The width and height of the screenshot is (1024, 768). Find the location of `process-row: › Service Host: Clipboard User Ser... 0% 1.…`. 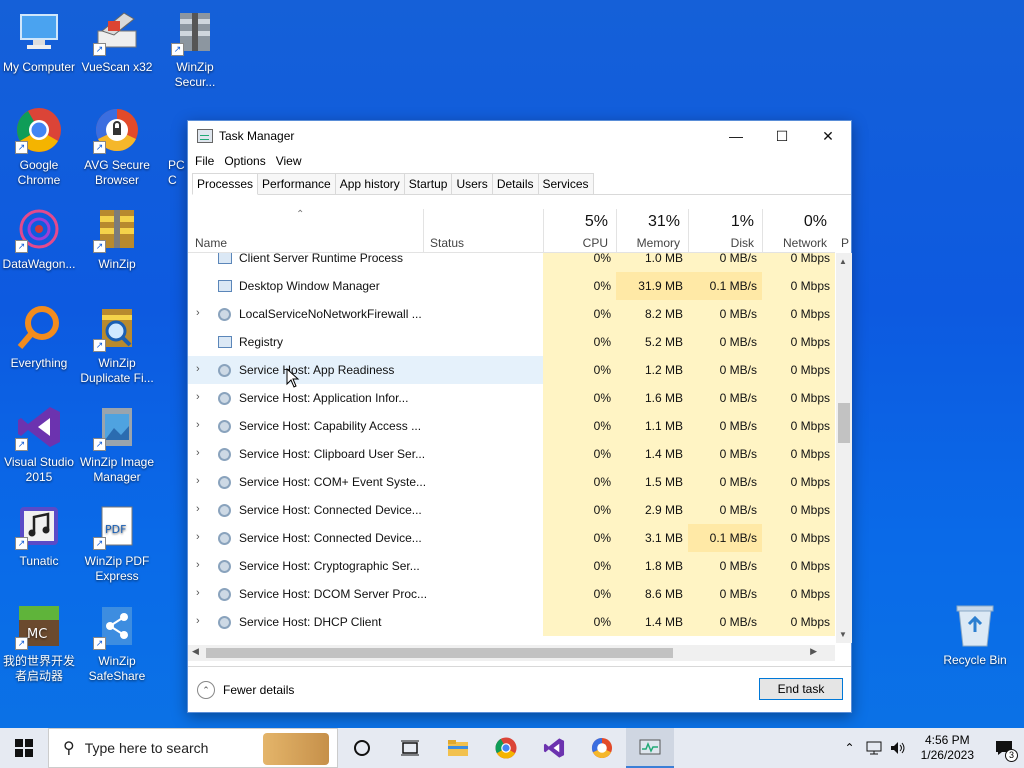

process-row: › Service Host: Clipboard User Ser... 0% 1.… is located at coordinates (511, 454).